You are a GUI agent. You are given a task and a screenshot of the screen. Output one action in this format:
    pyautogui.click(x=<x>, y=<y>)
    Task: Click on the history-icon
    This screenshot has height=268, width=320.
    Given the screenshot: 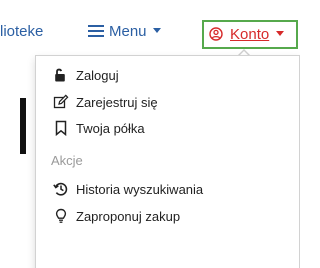 What is the action you would take?
    pyautogui.click(x=60, y=189)
    